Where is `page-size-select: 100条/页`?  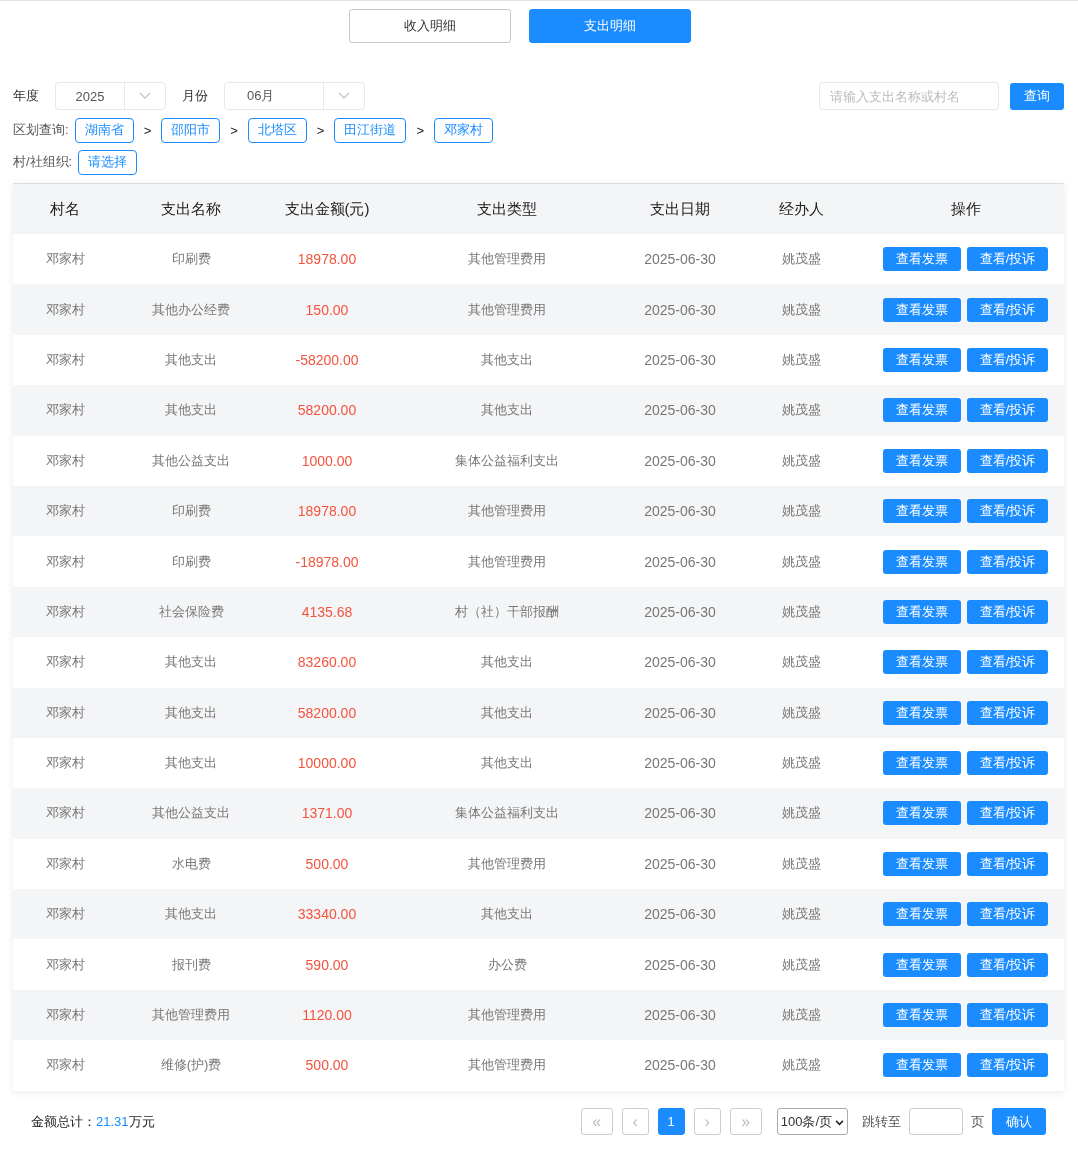 page-size-select: 100条/页 is located at coordinates (812, 1122).